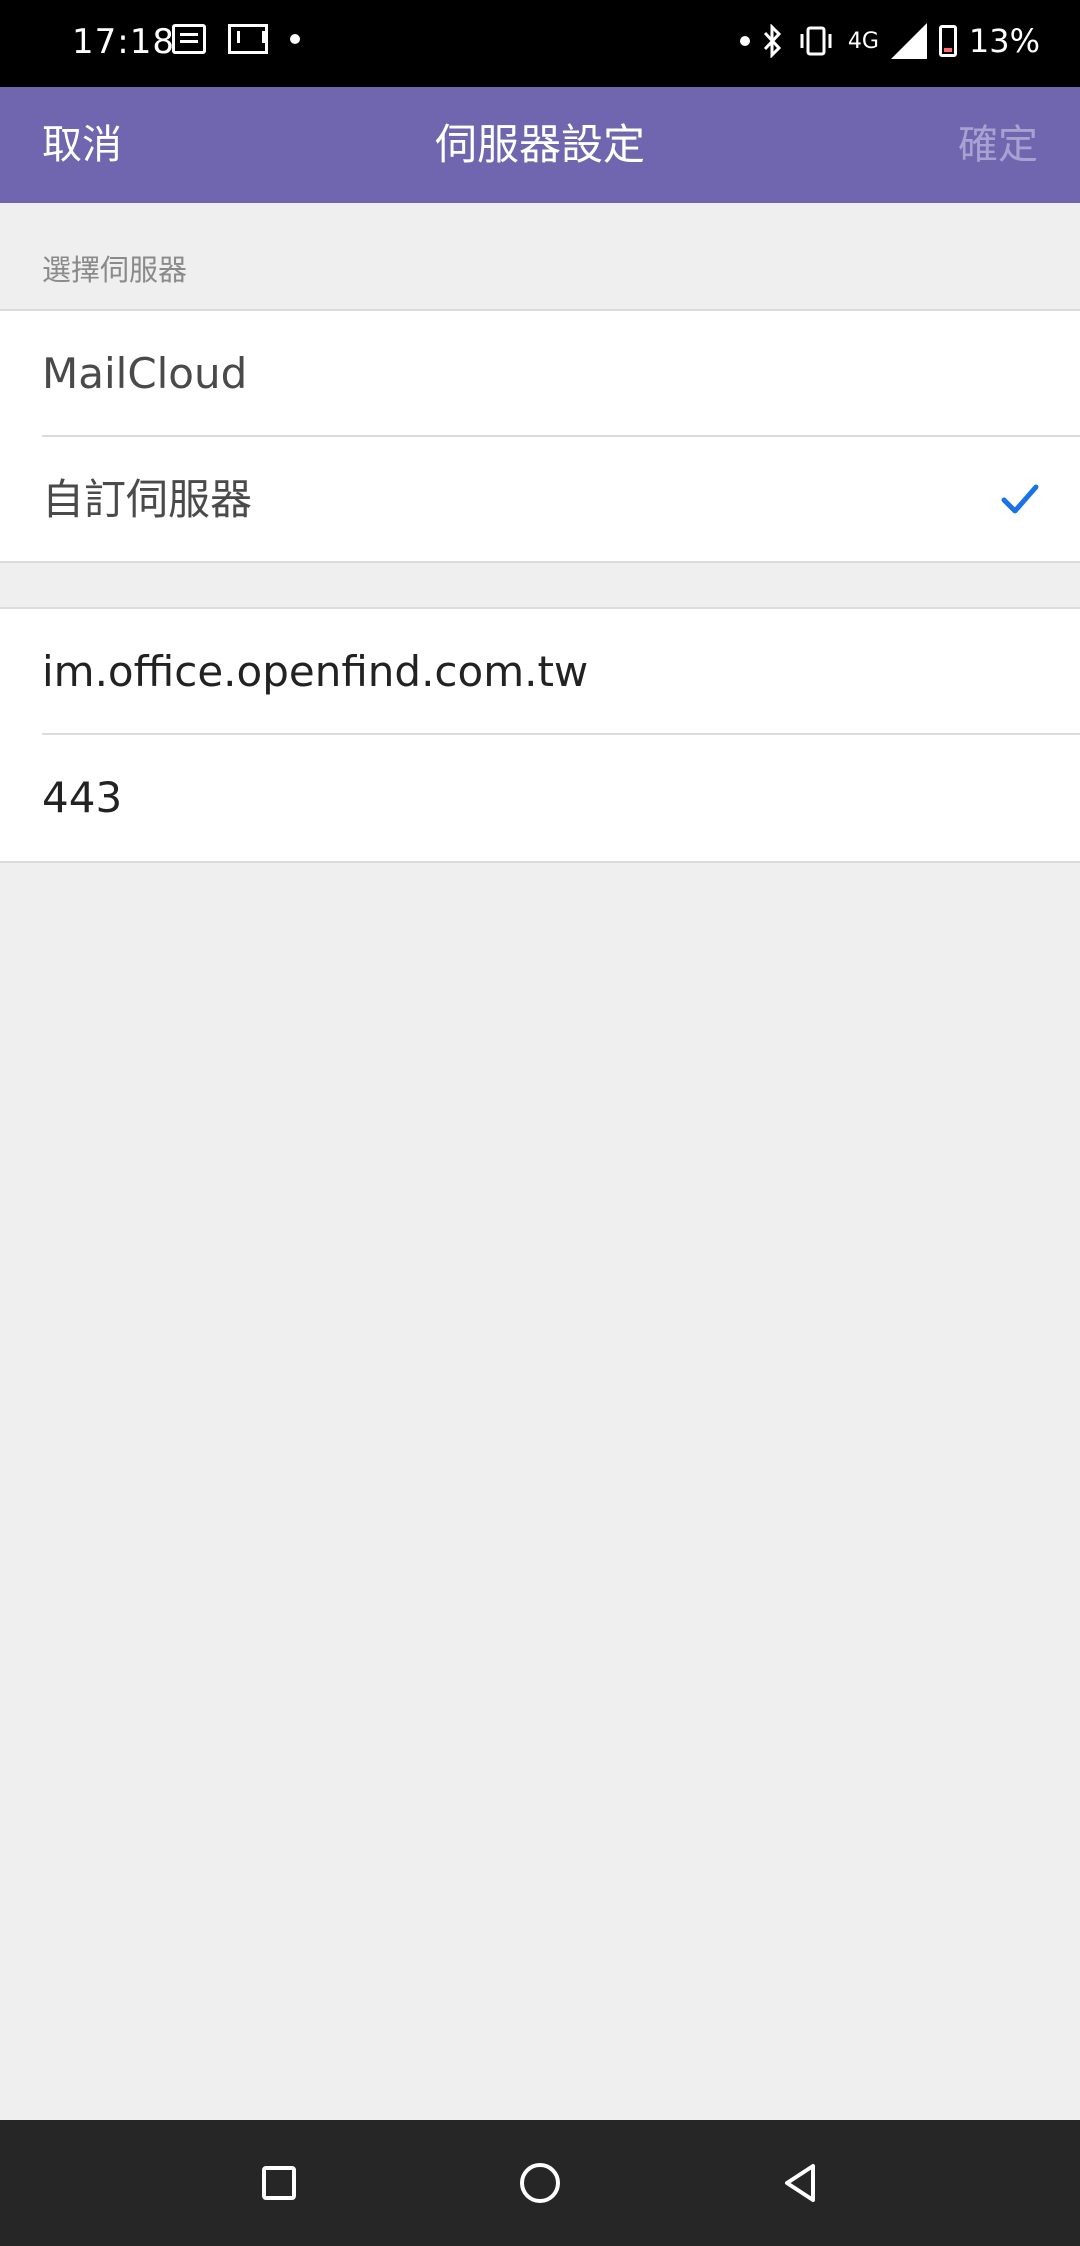 Image resolution: width=1080 pixels, height=2246 pixels. What do you see at coordinates (816, 41) in the screenshot?
I see `vibrate-icon` at bounding box center [816, 41].